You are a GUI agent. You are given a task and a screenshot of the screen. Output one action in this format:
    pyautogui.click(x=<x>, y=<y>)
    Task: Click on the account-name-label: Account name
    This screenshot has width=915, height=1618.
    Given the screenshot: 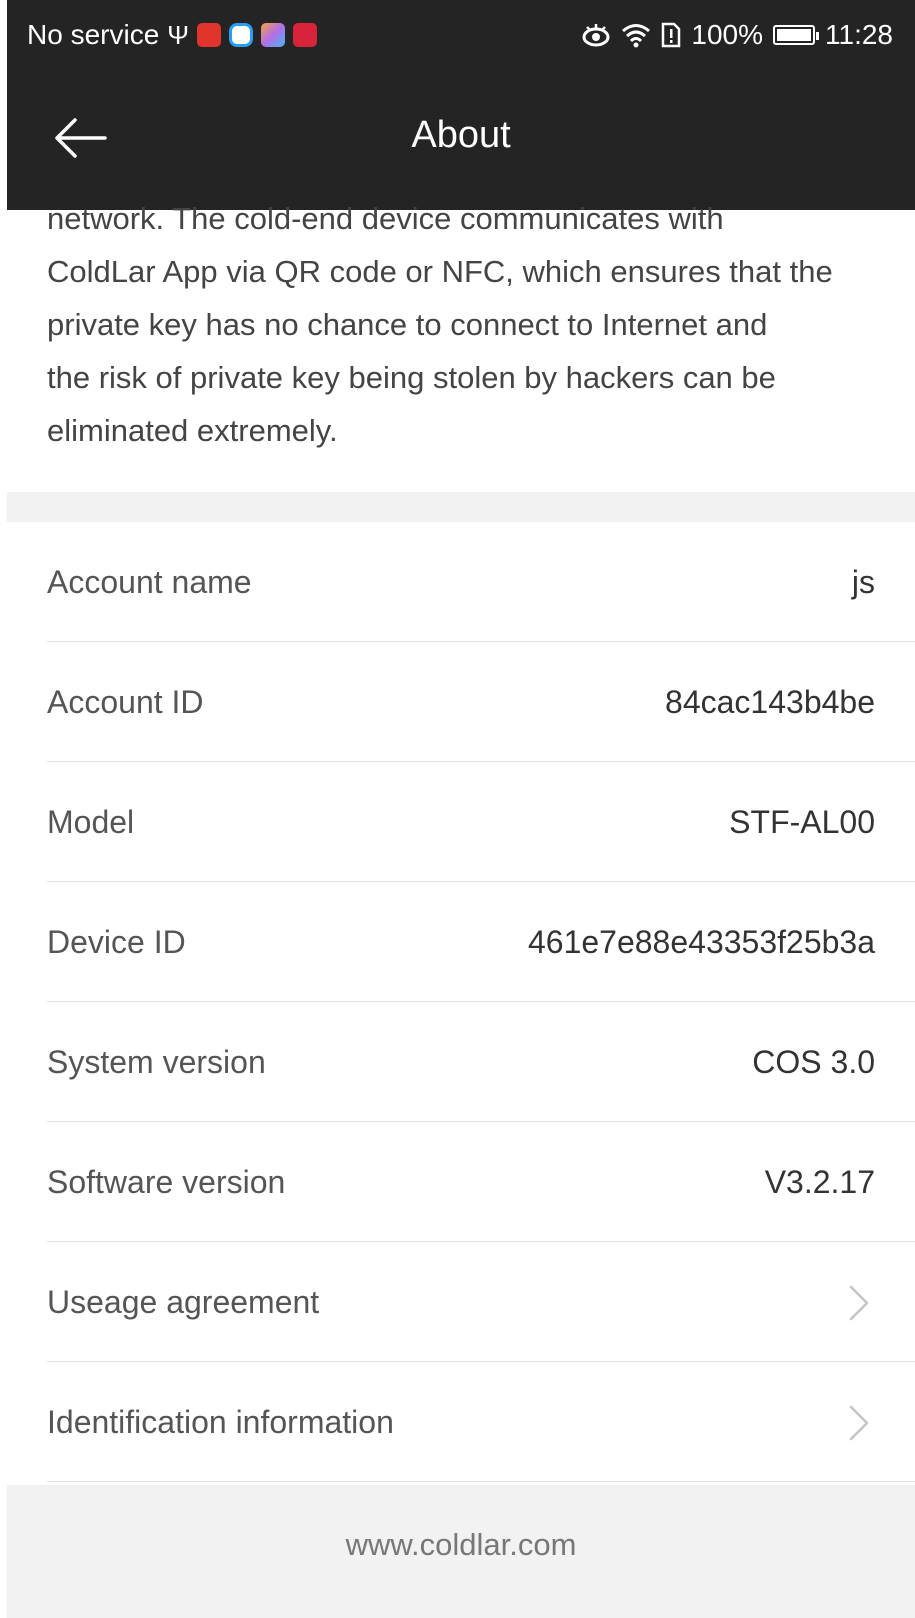 What is the action you would take?
    pyautogui.click(x=149, y=582)
    